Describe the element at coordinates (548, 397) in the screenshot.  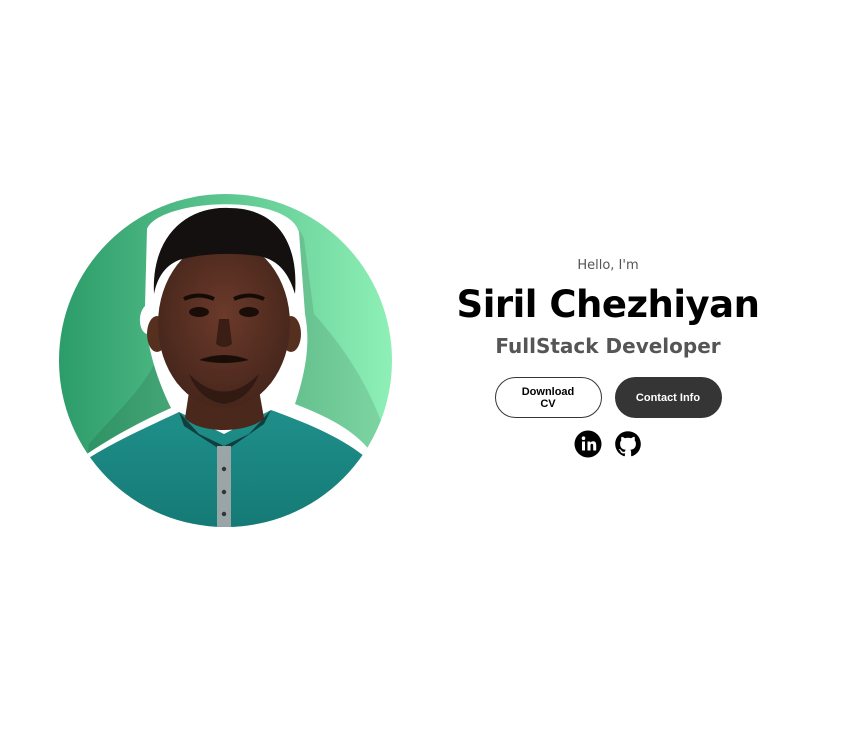
I see `download-cv-button: Download CV` at that location.